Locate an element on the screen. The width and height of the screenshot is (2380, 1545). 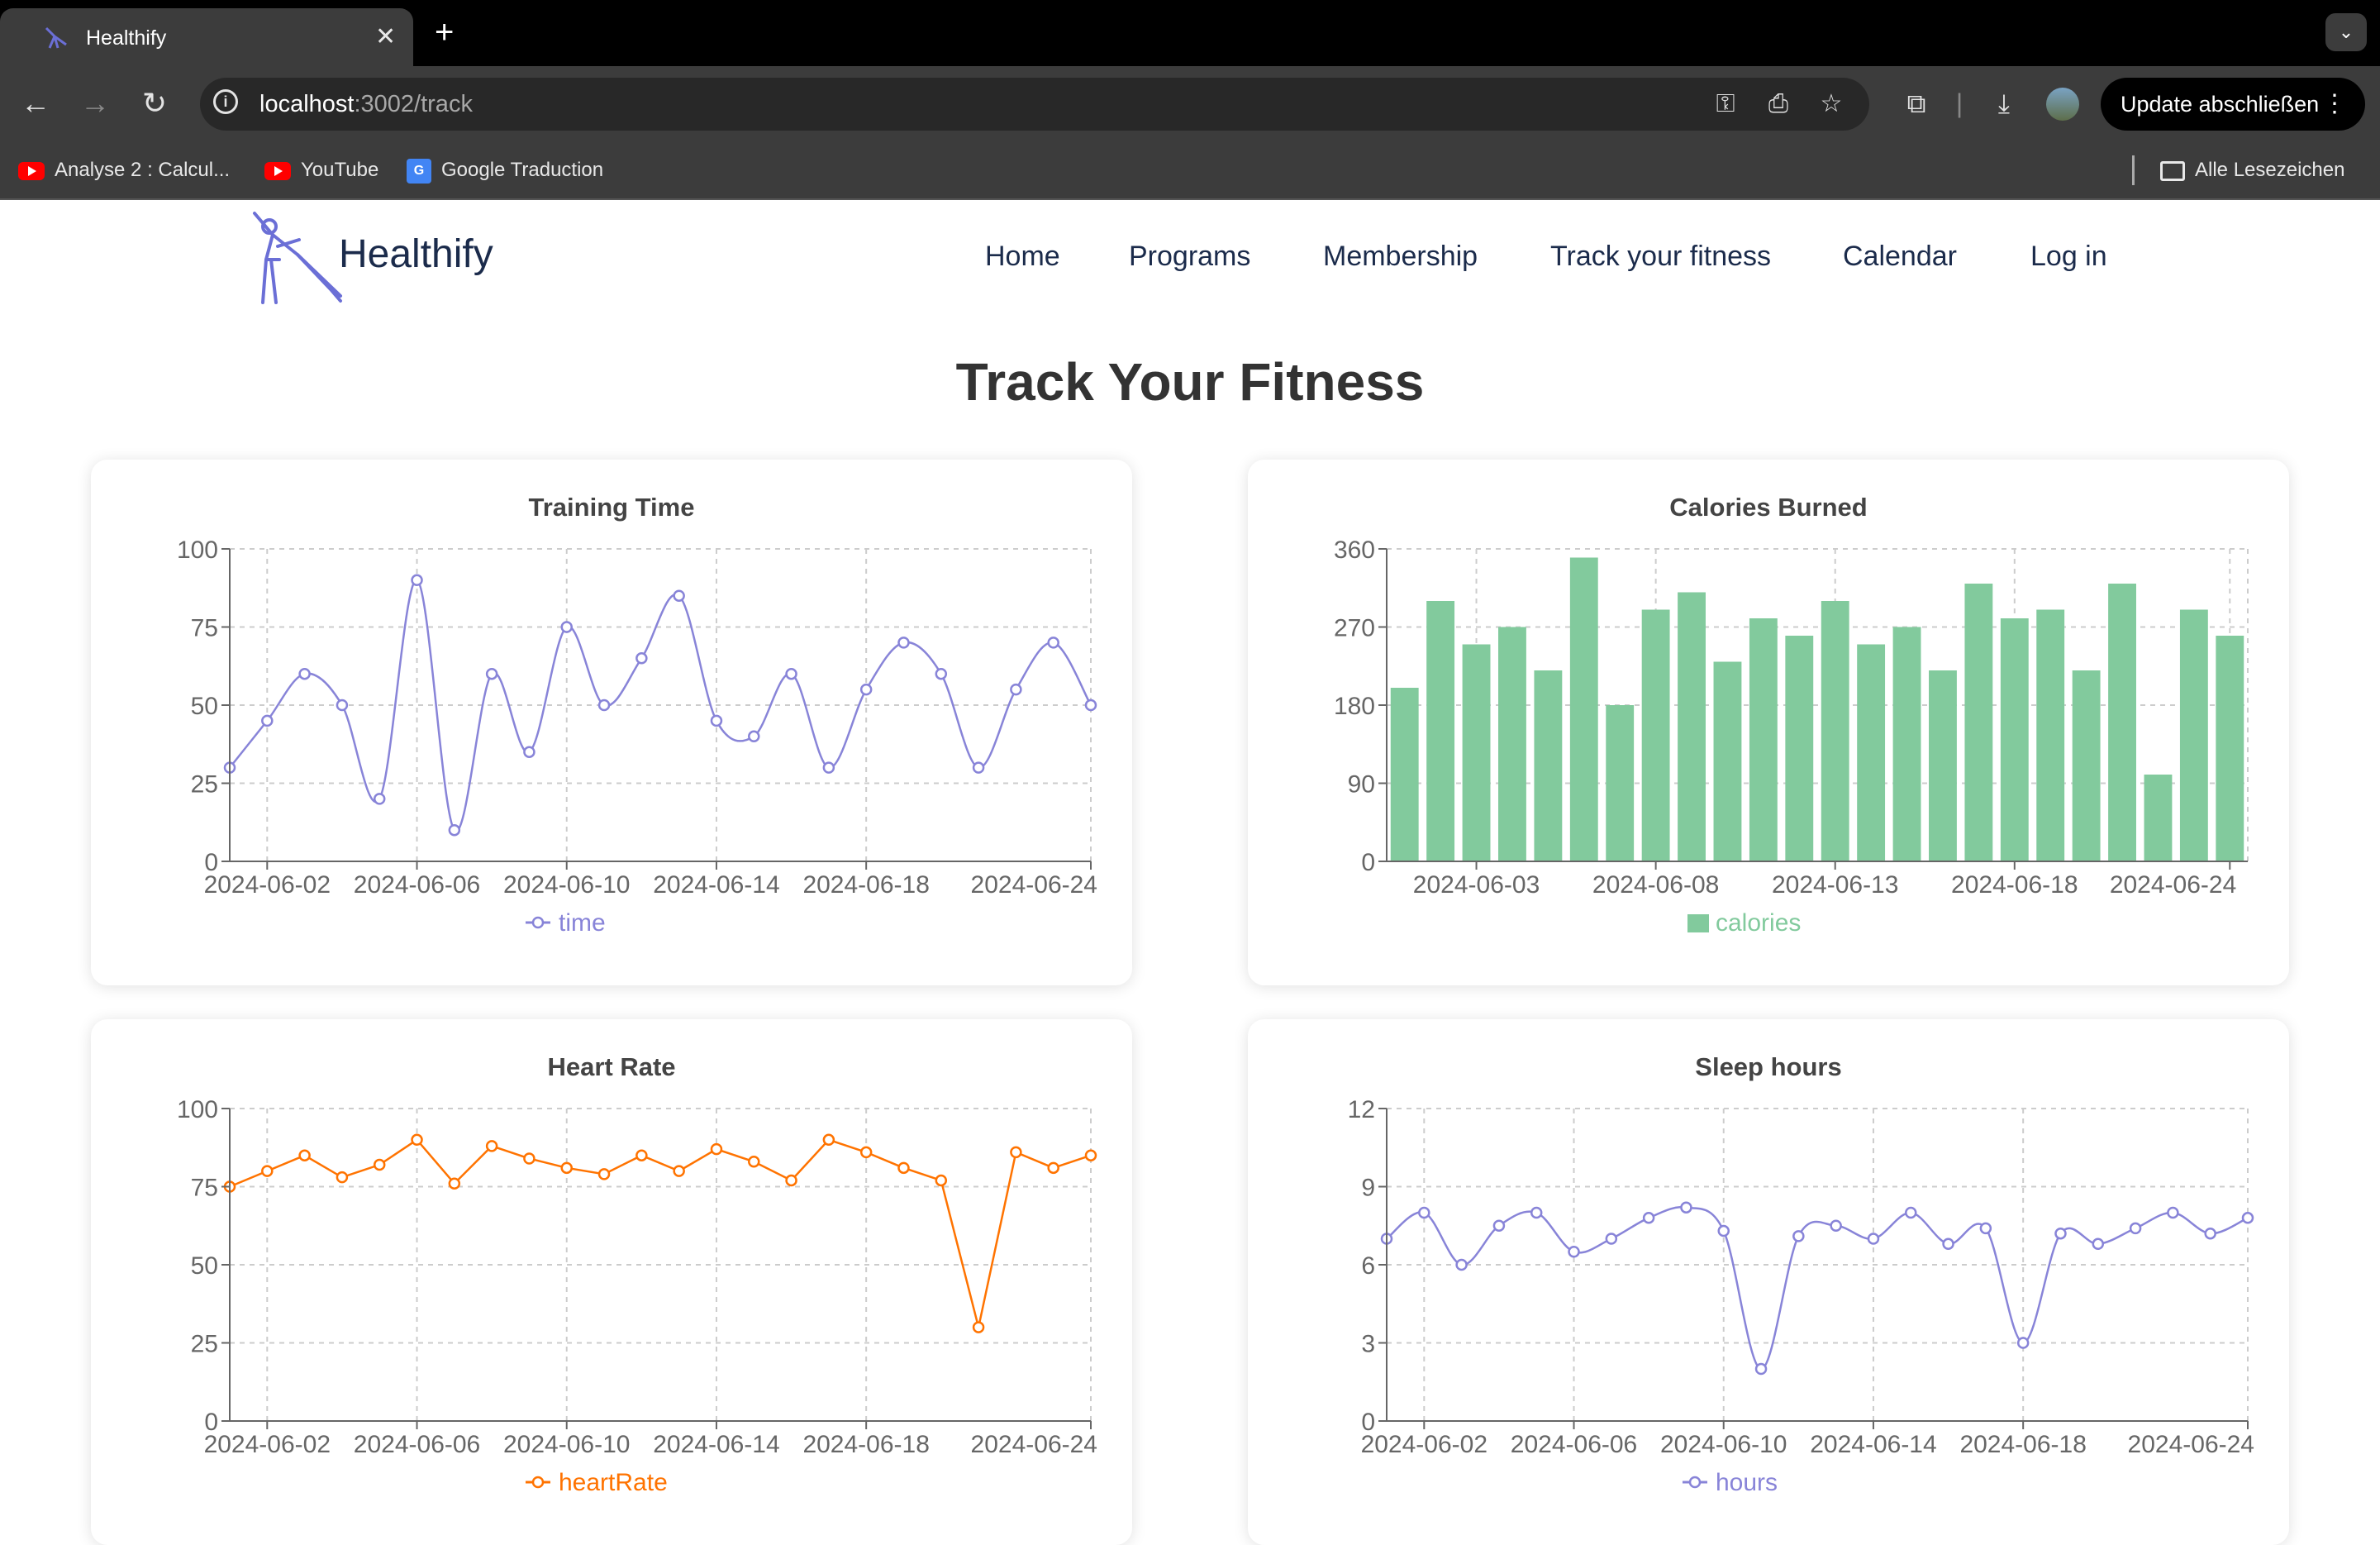
nav-log-in: Log in is located at coordinates (2068, 256).